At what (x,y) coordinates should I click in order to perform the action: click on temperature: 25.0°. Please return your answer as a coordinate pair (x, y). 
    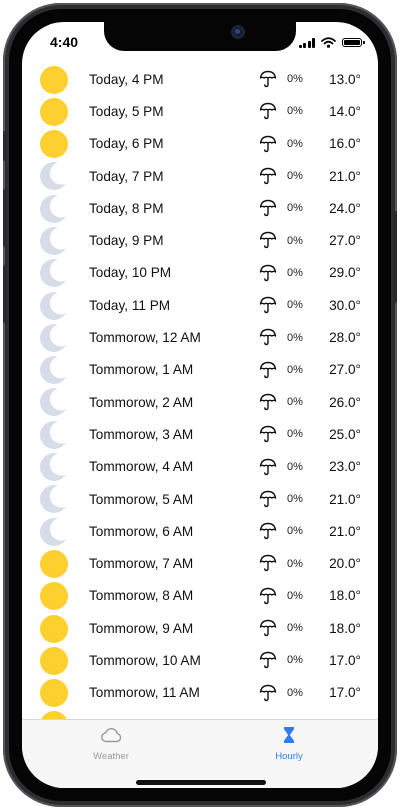
    Looking at the image, I should click on (345, 434).